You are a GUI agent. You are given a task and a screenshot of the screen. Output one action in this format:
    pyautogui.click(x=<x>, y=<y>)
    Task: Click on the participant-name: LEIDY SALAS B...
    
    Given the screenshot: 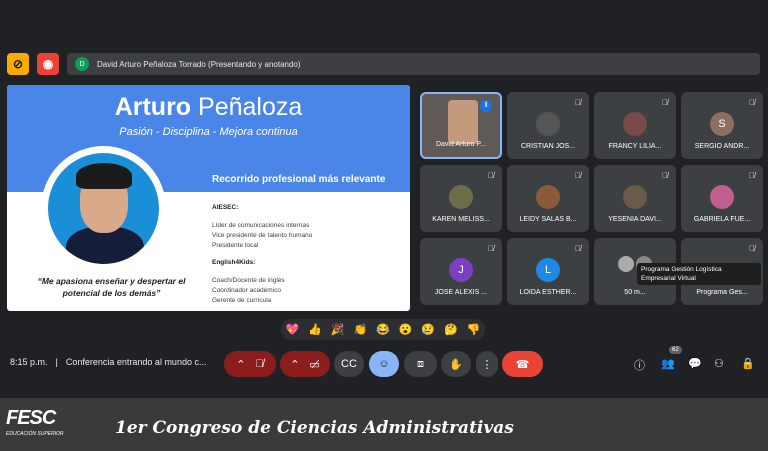 What is the action you would take?
    pyautogui.click(x=548, y=219)
    